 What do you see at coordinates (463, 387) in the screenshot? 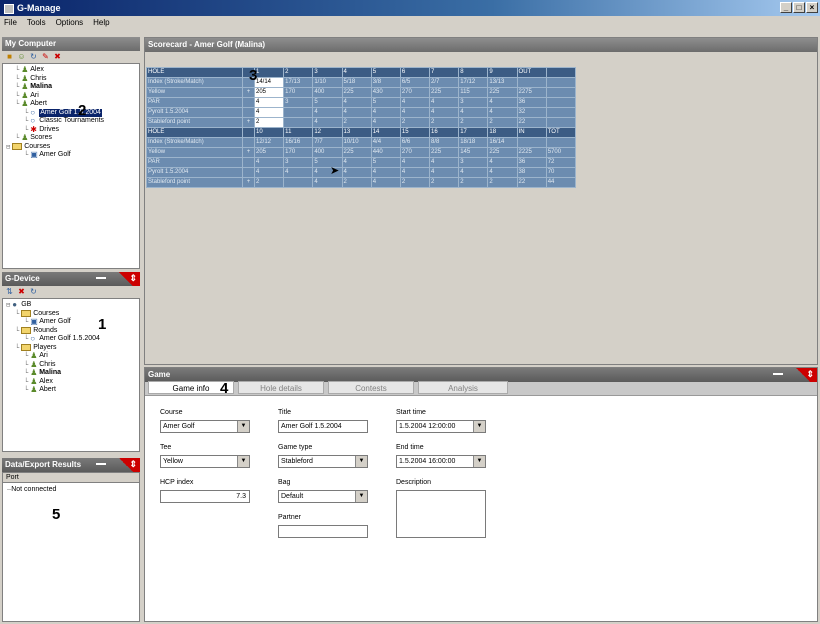
I see `tab-analysis: Analysis` at bounding box center [463, 387].